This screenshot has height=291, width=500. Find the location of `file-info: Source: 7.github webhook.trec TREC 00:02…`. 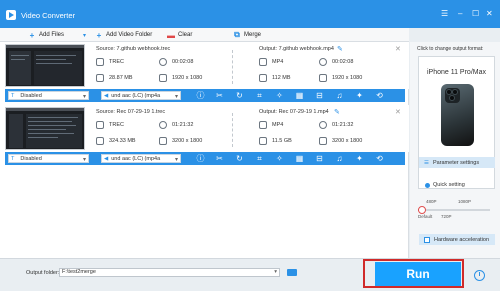

file-info: Source: 7.github webhook.trec TREC 00:02… is located at coordinates (204, 65).